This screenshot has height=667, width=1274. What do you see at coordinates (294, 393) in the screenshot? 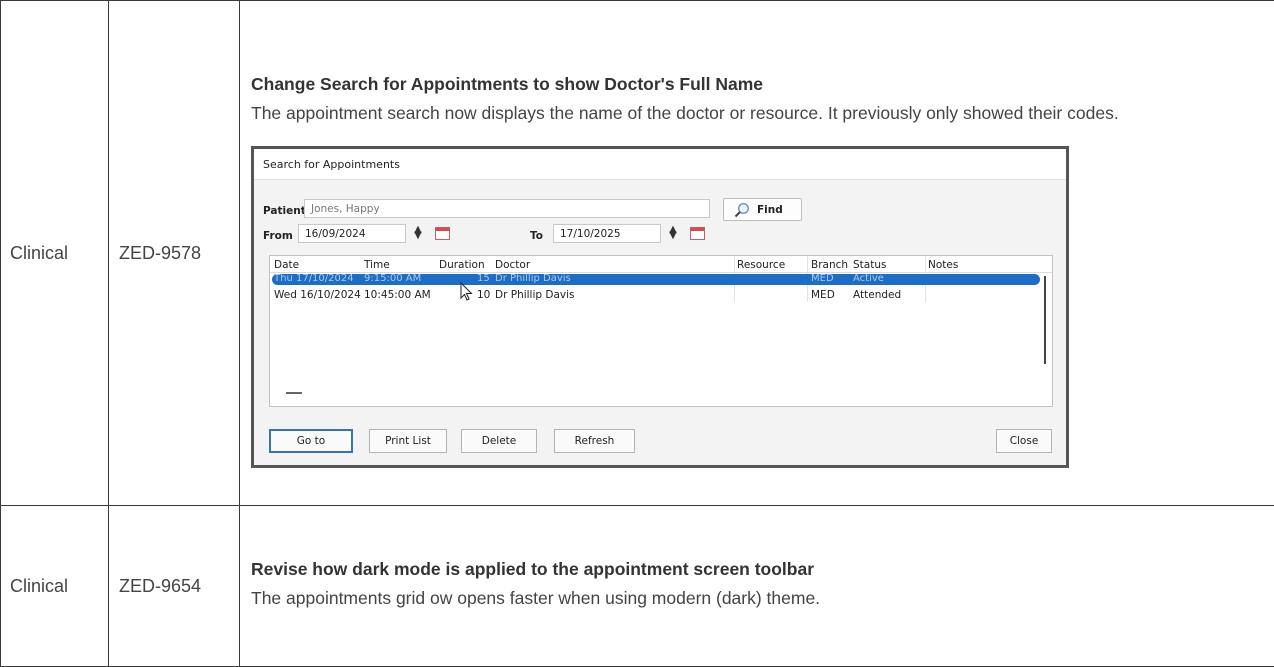
I see `horizontal-scroll-thumb` at bounding box center [294, 393].